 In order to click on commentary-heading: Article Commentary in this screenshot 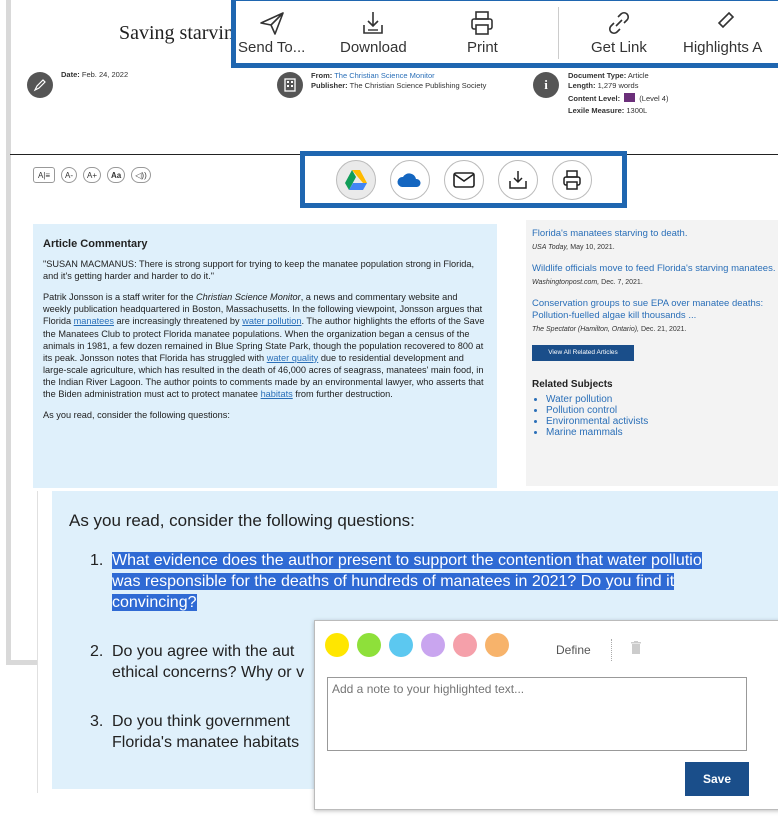, I will do `click(95, 244)`.